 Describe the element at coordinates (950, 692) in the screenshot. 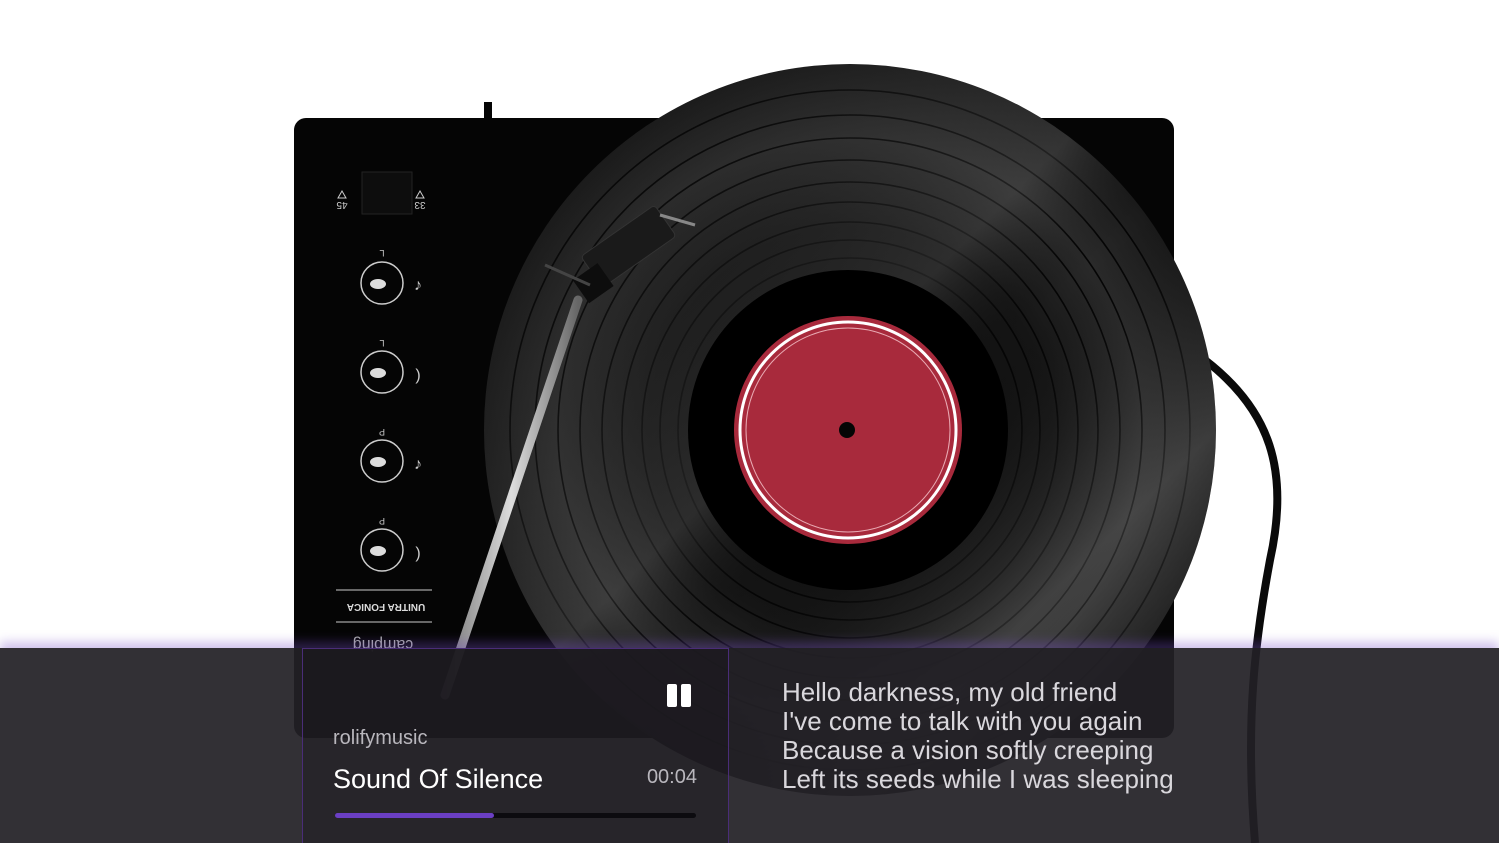

I see `lyric-line: Hello darkness, my old friend` at that location.